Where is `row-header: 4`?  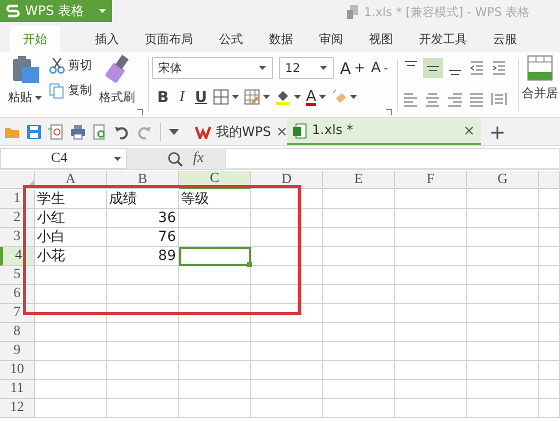 row-header: 4 is located at coordinates (17, 256).